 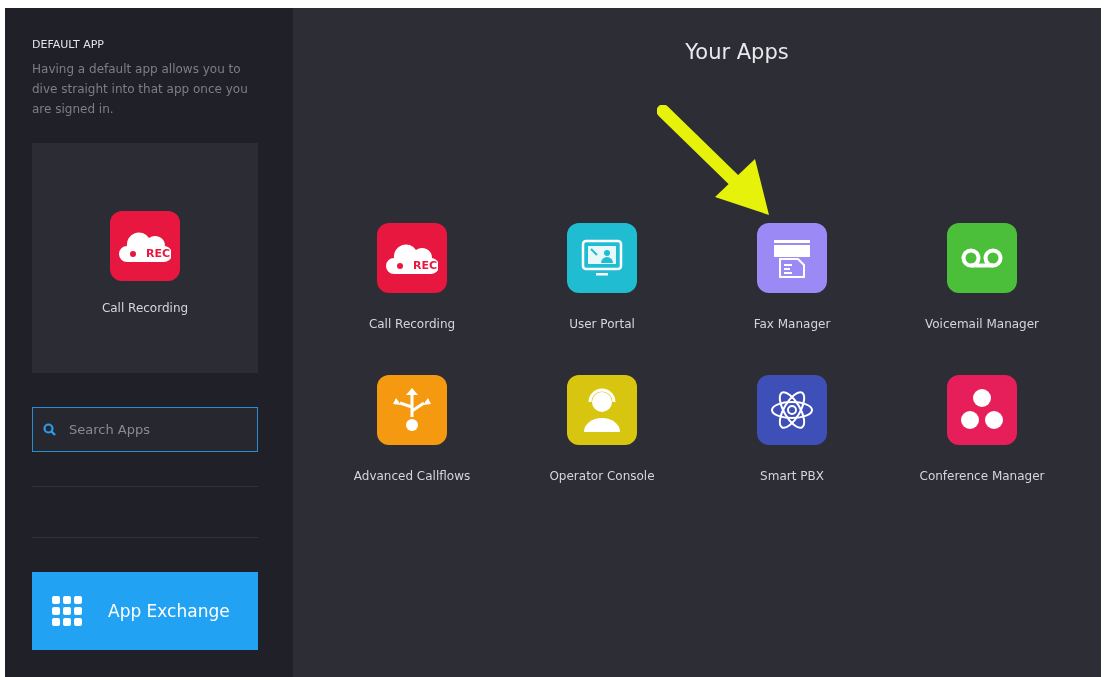 I want to click on branching-arrows-icon, so click(x=412, y=410).